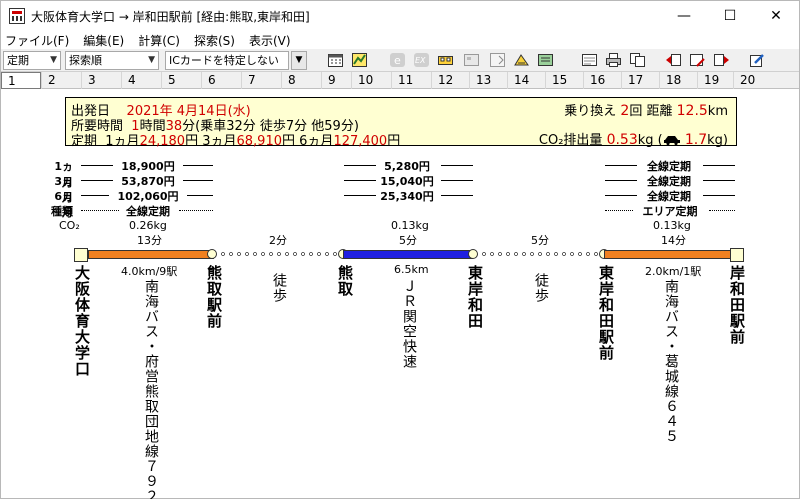  I want to click on seg2-time: 5分, so click(408, 240).